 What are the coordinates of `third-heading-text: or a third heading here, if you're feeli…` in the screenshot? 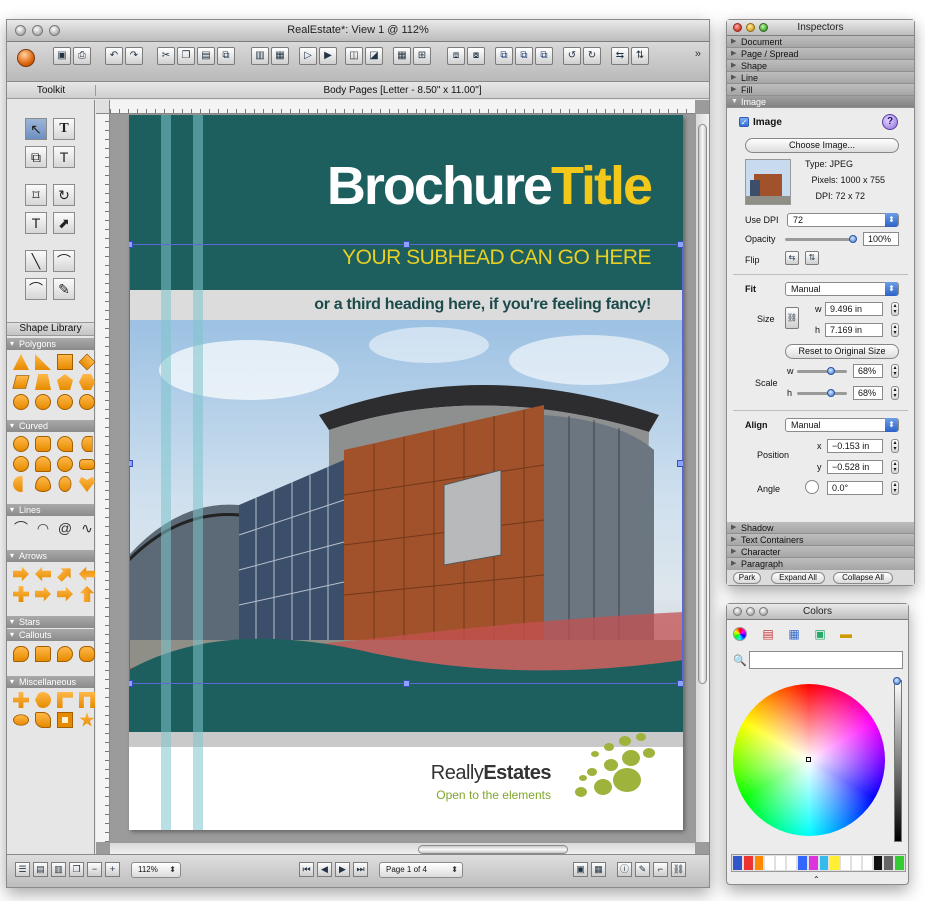 It's located at (482, 305).